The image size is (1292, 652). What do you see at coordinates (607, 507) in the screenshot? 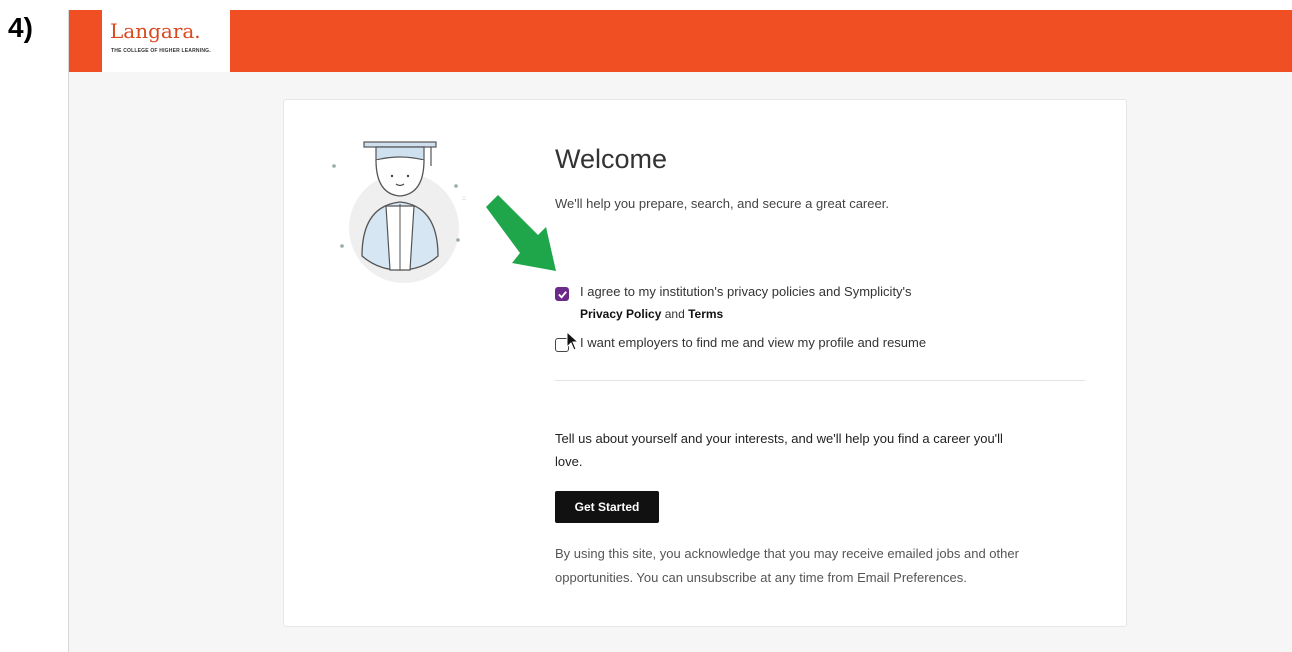
I see `get-started-button: Get Started` at bounding box center [607, 507].